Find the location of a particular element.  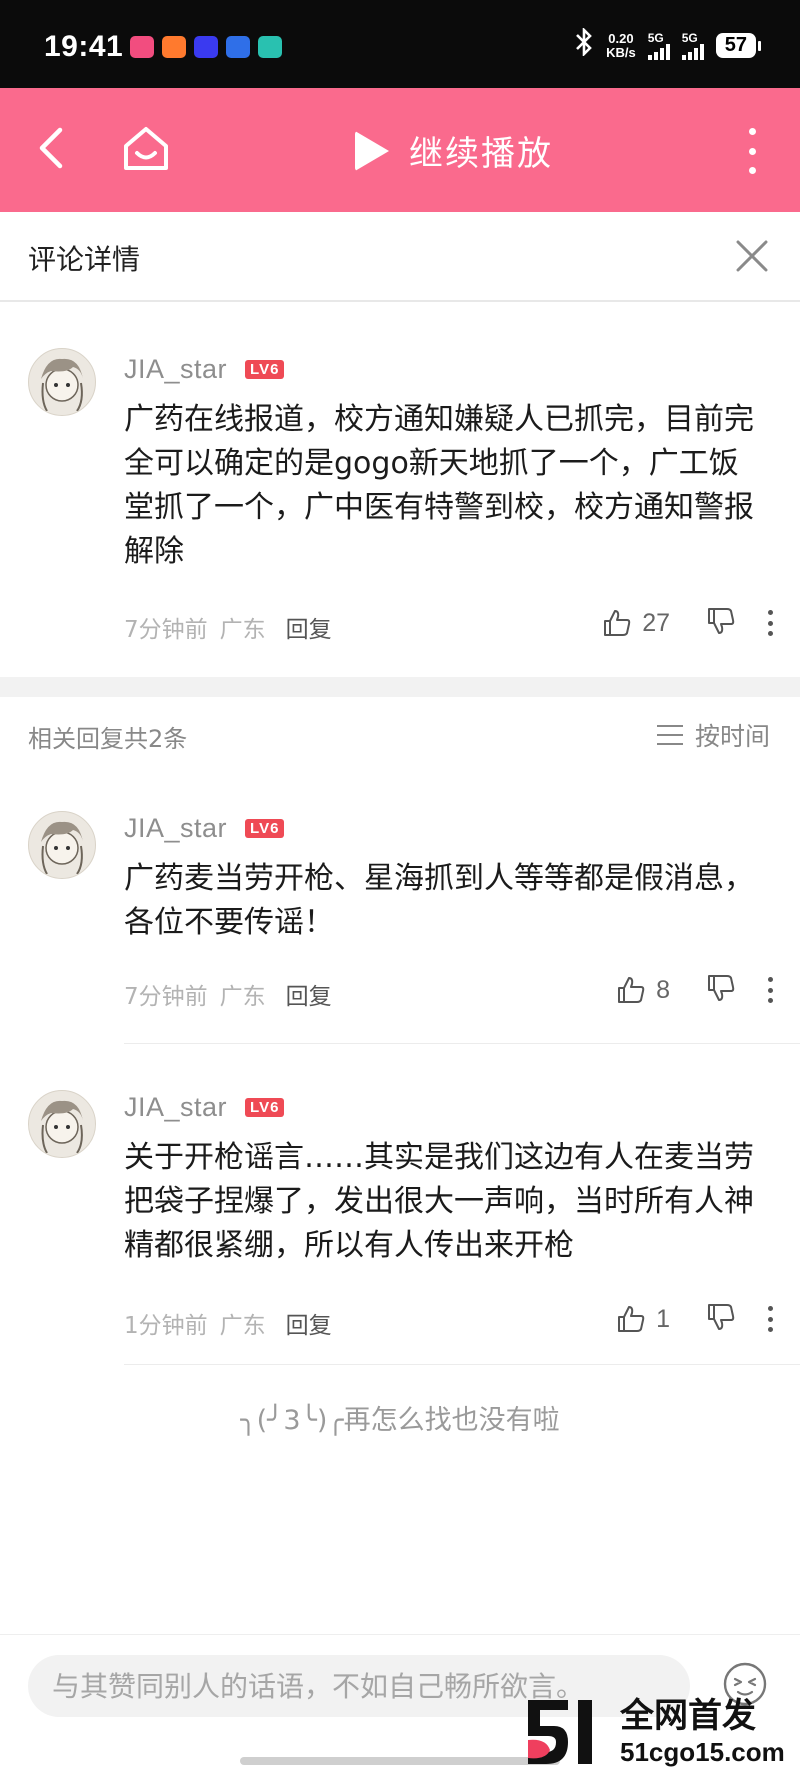

back-icon is located at coordinates (53, 148).